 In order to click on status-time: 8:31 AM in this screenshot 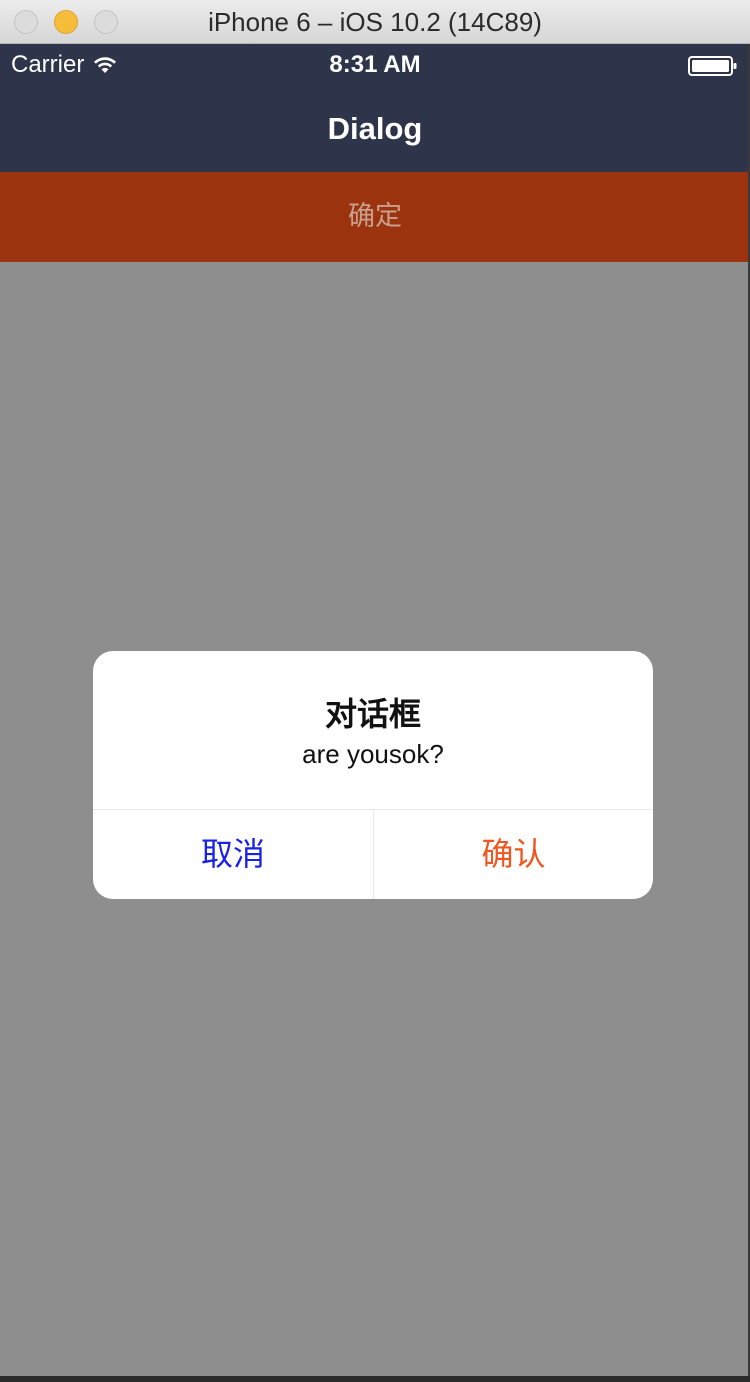, I will do `click(375, 64)`.